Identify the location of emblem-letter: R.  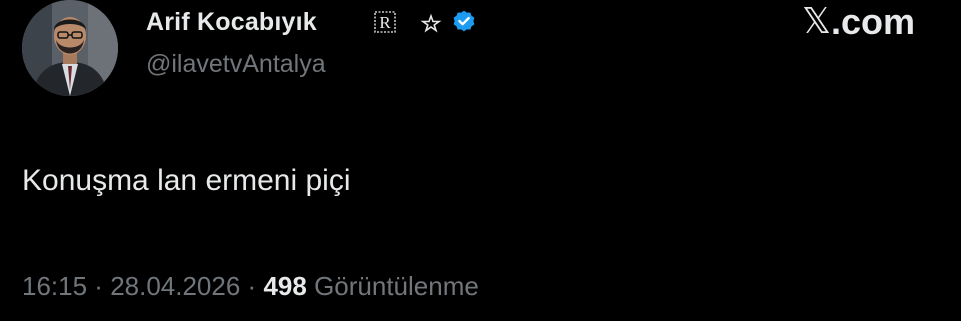
(385, 22).